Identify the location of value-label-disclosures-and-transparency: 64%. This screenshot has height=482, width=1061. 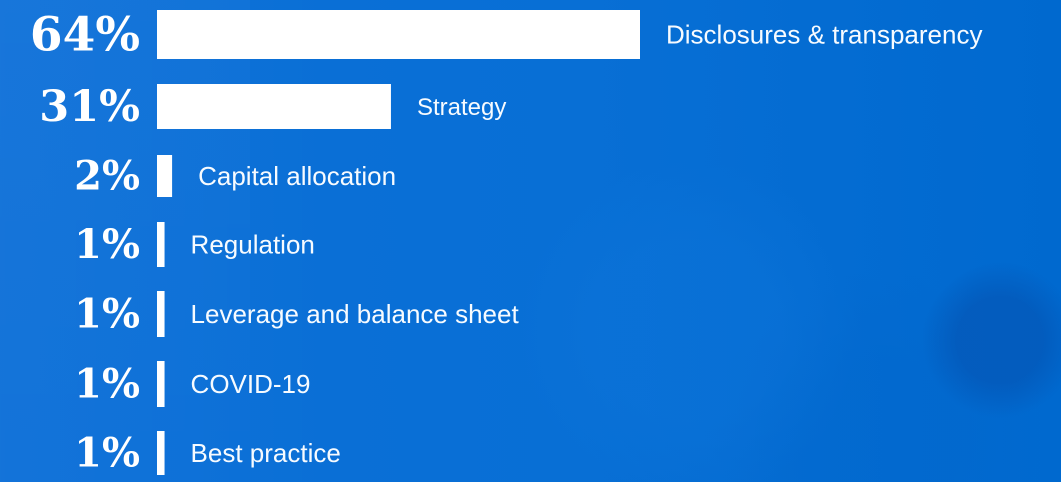
(85, 34).